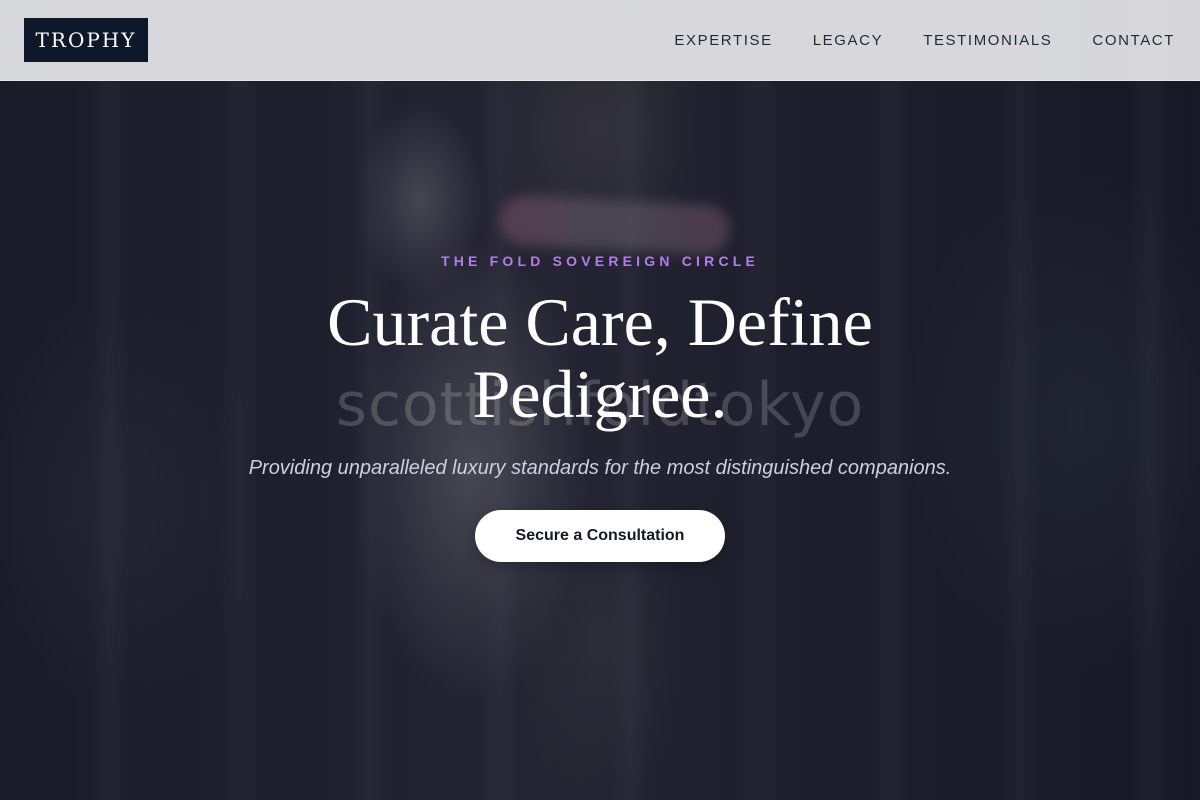 Image resolution: width=1200 pixels, height=800 pixels. Describe the element at coordinates (848, 40) in the screenshot. I see `nav-link-legacy: LEGACY` at that location.